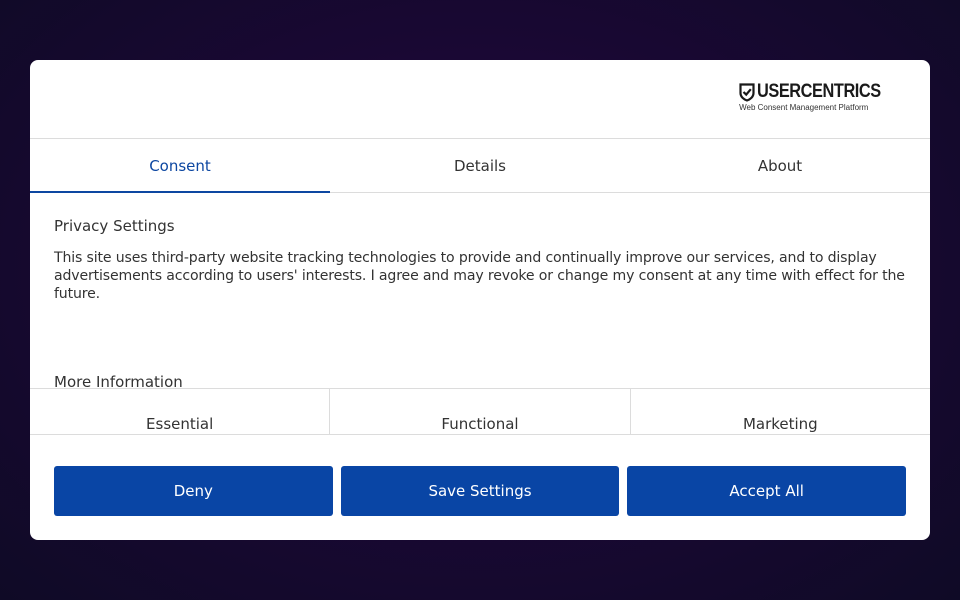  I want to click on brand-tagline: Web Consent Management Platform, so click(804, 107).